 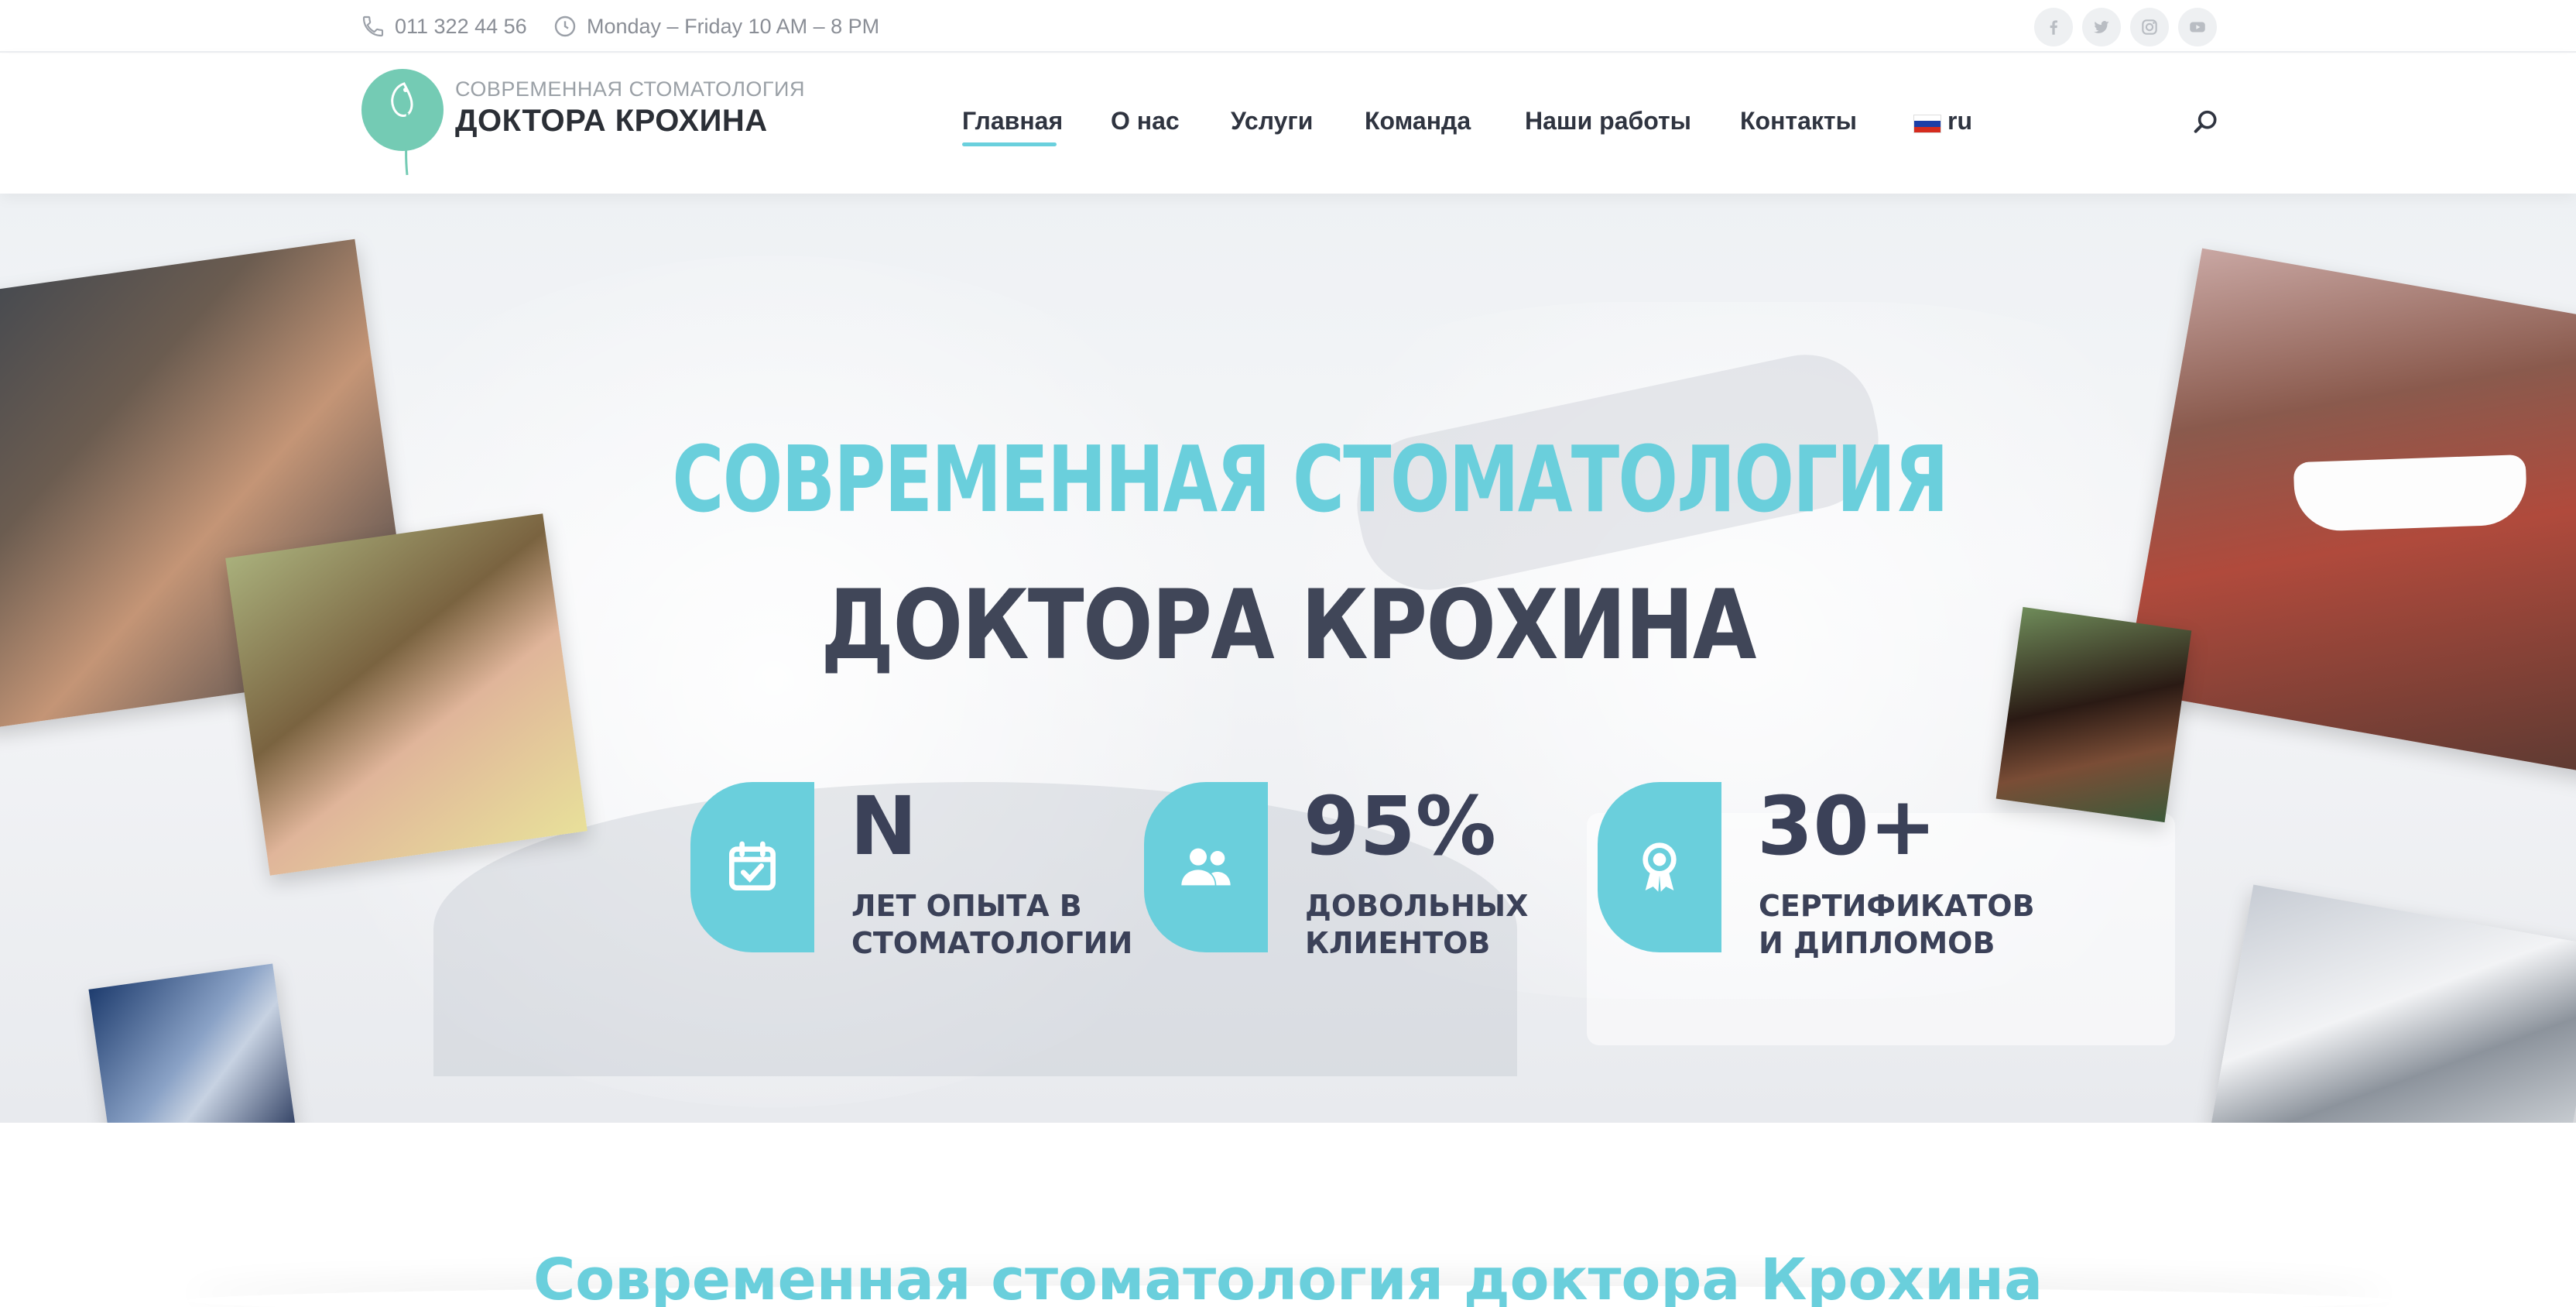 I want to click on award-icon, so click(x=1660, y=867).